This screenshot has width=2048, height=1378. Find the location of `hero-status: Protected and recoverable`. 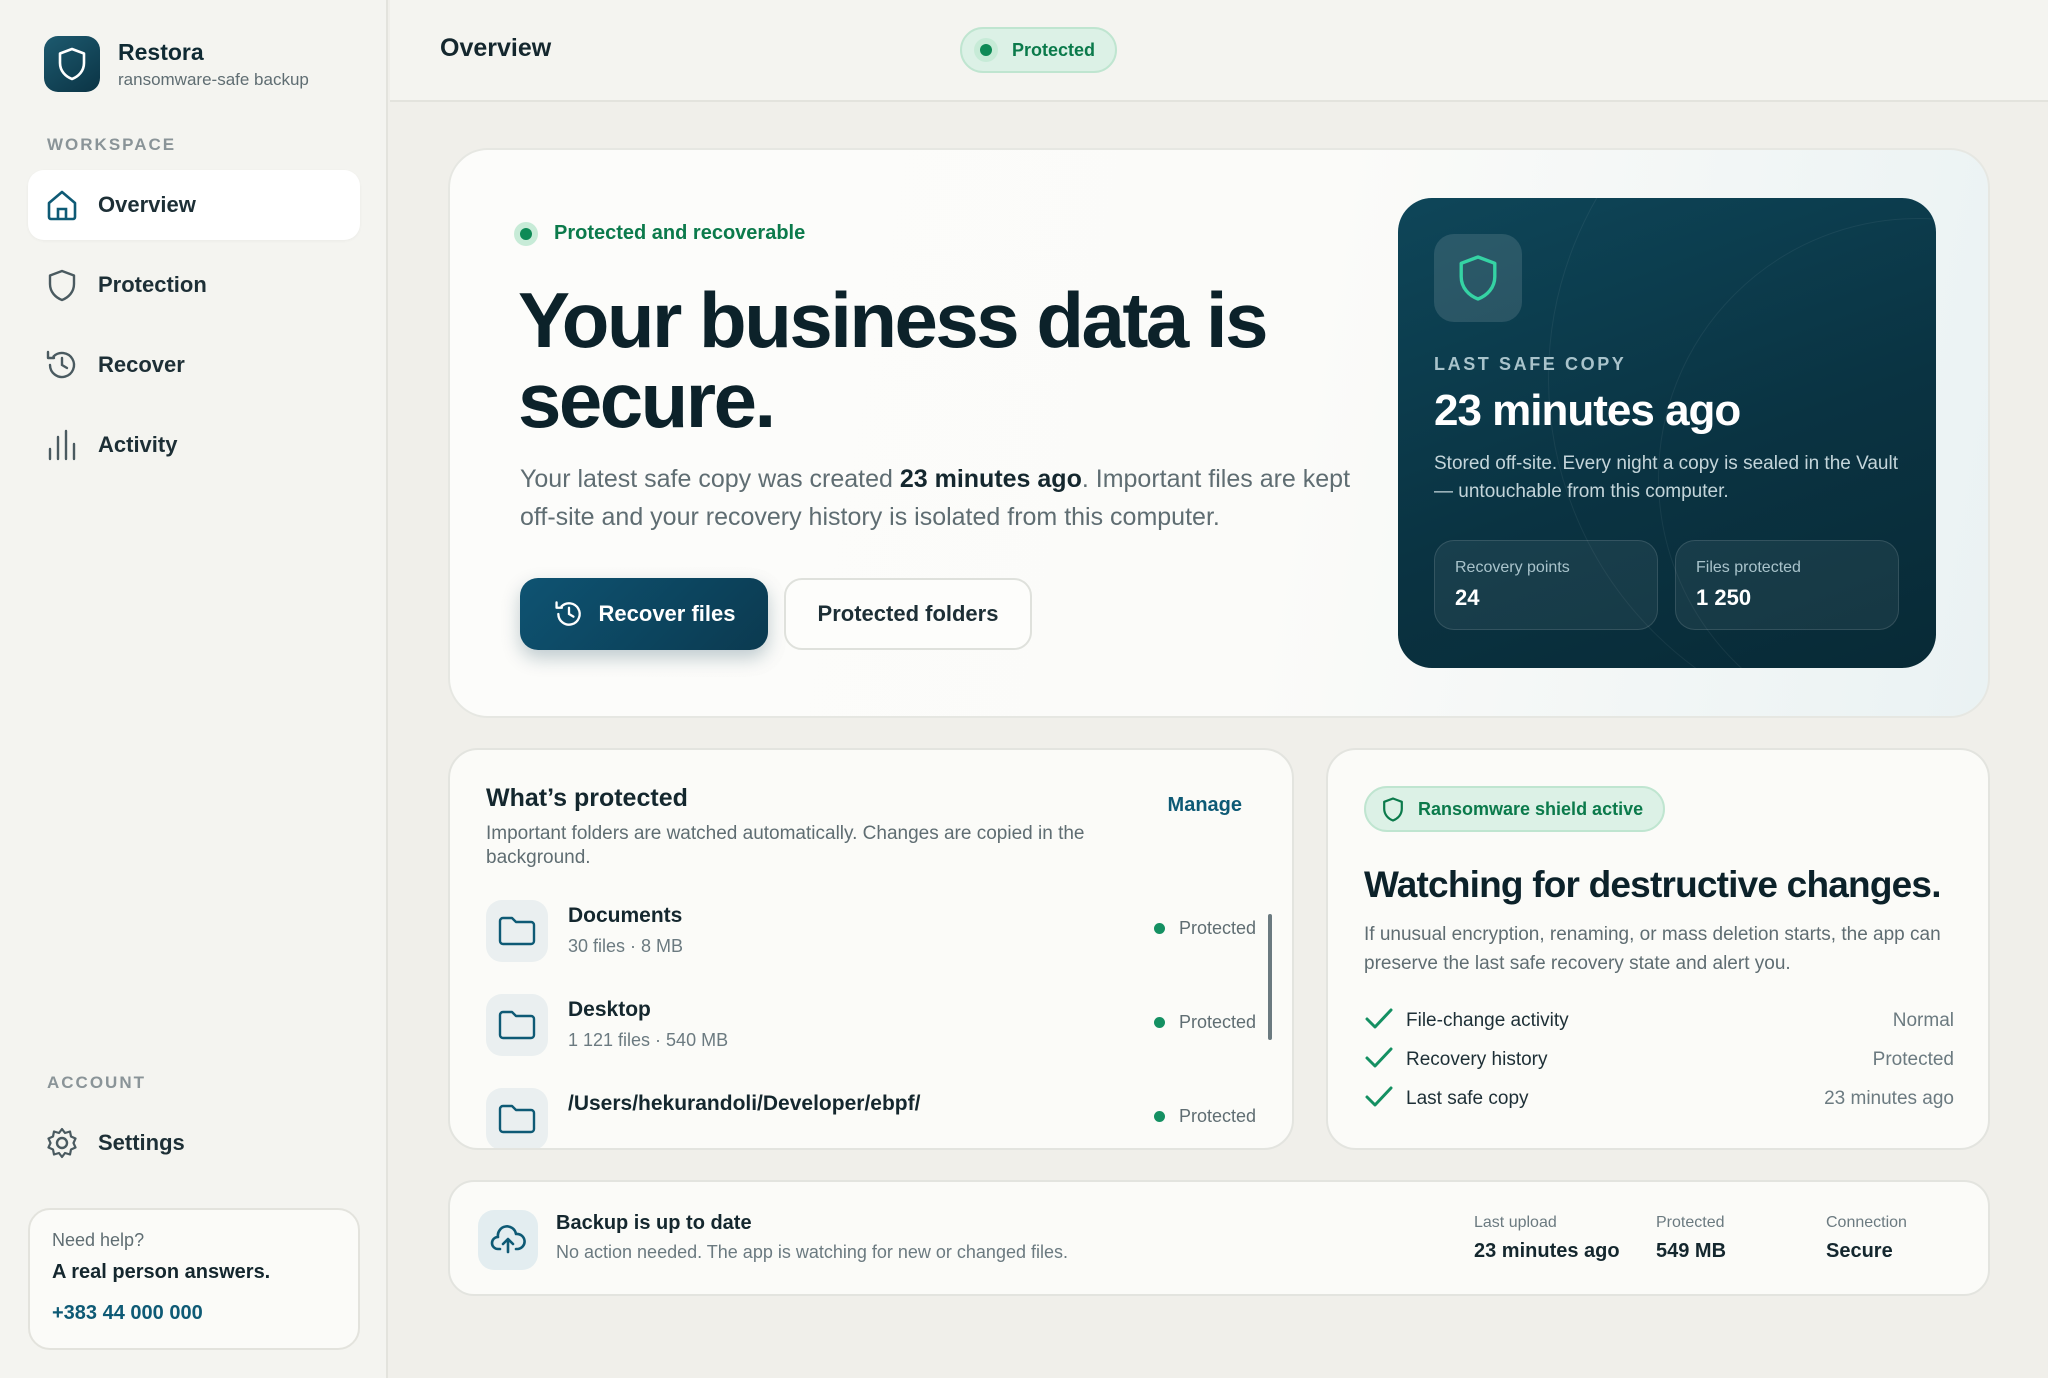

hero-status: Protected and recoverable is located at coordinates (662, 233).